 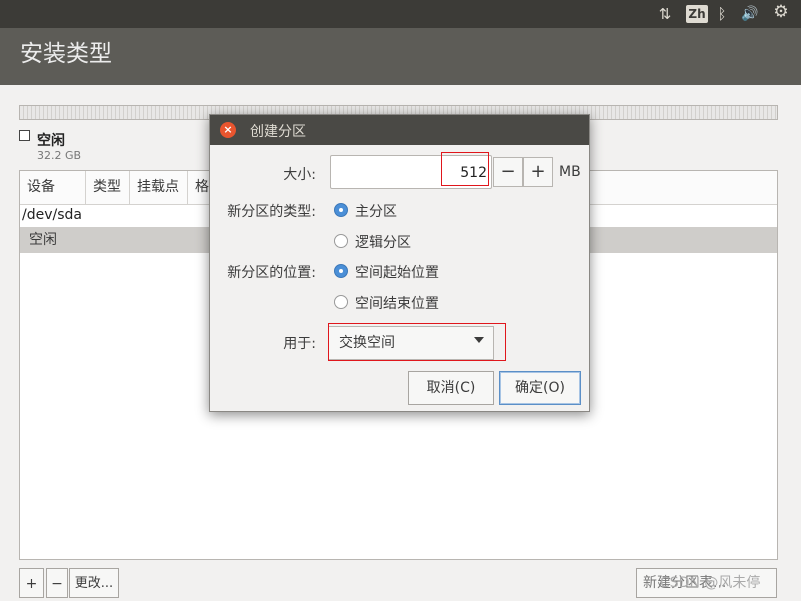 What do you see at coordinates (451, 388) in the screenshot?
I see `cancel-button: 取消(C)` at bounding box center [451, 388].